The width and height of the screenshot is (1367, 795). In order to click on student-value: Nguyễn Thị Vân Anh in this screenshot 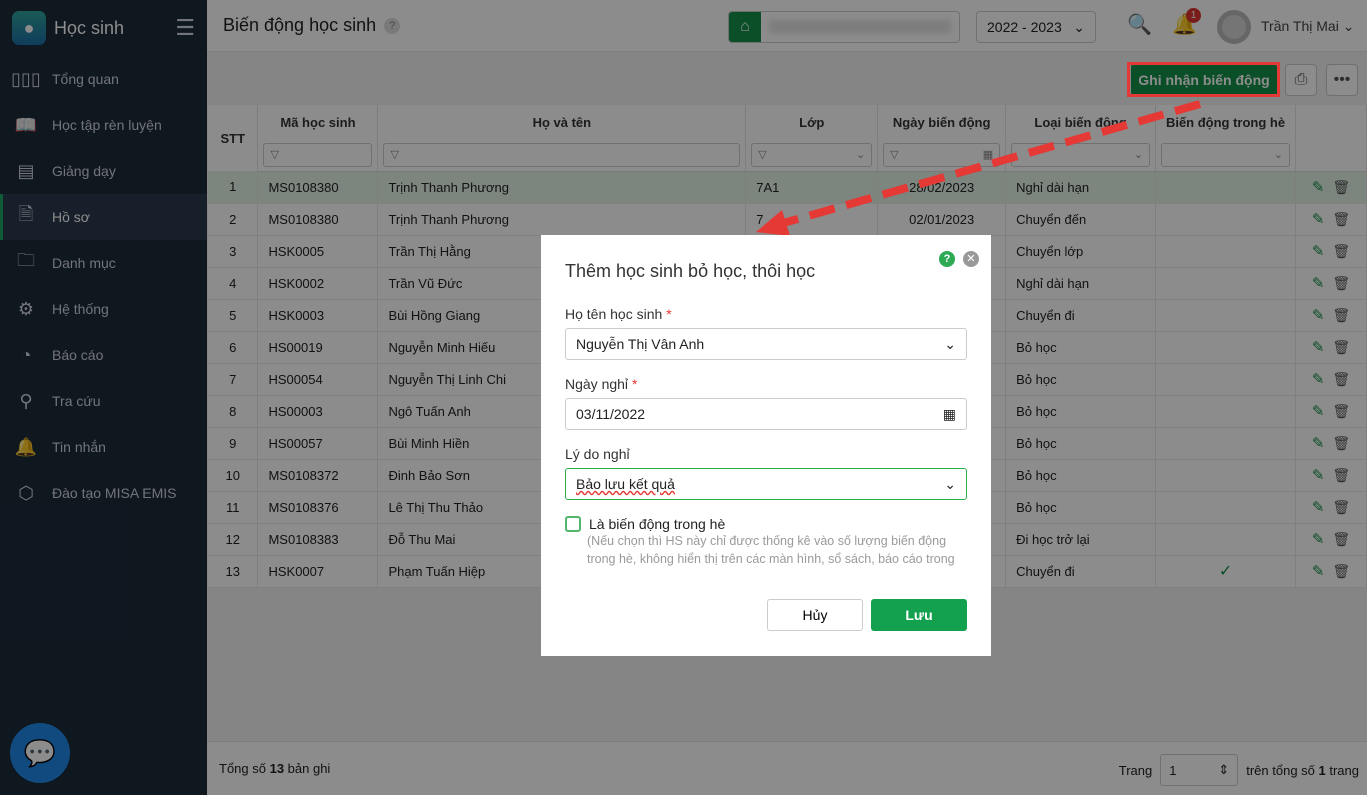, I will do `click(640, 344)`.